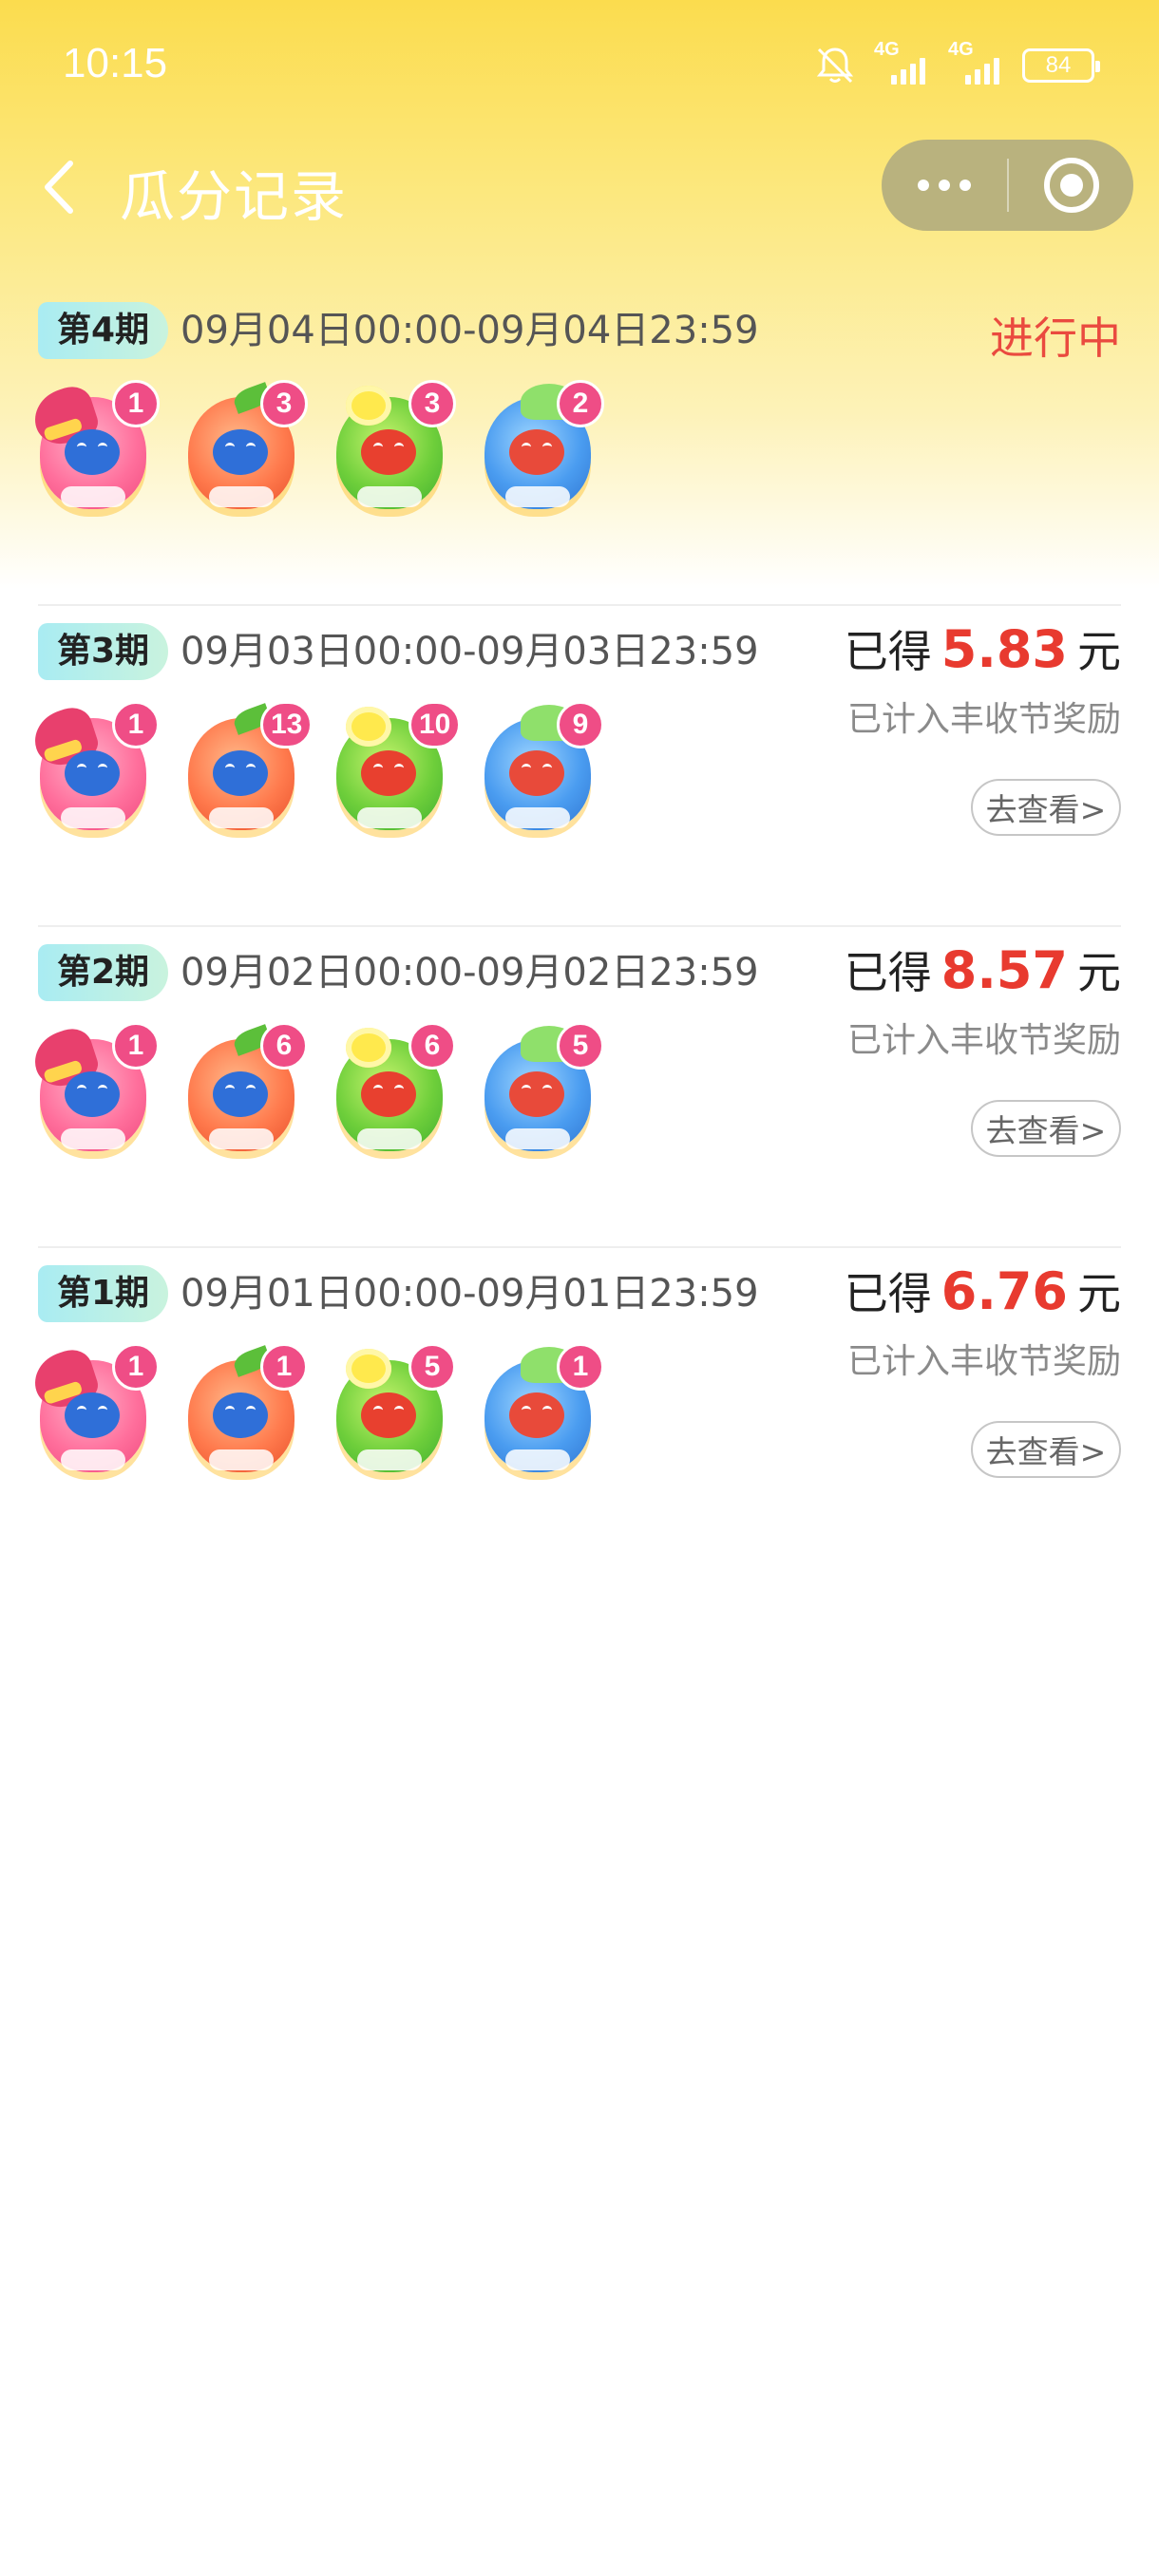 This screenshot has width=1159, height=2576. I want to click on earned-amount: 已得 5.83 元, so click(983, 648).